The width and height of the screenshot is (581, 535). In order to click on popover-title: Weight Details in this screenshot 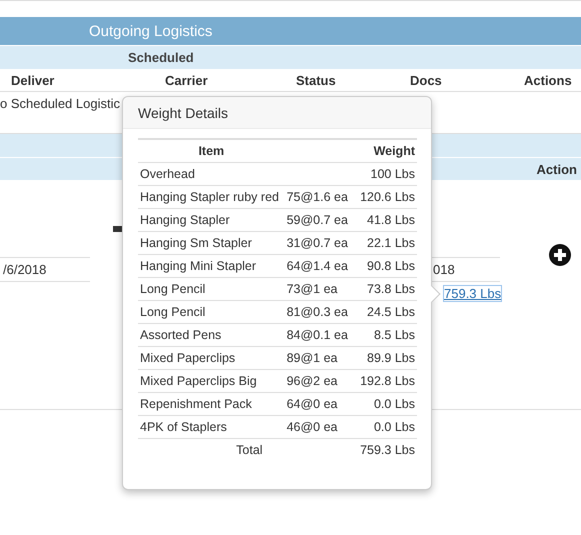, I will do `click(183, 112)`.